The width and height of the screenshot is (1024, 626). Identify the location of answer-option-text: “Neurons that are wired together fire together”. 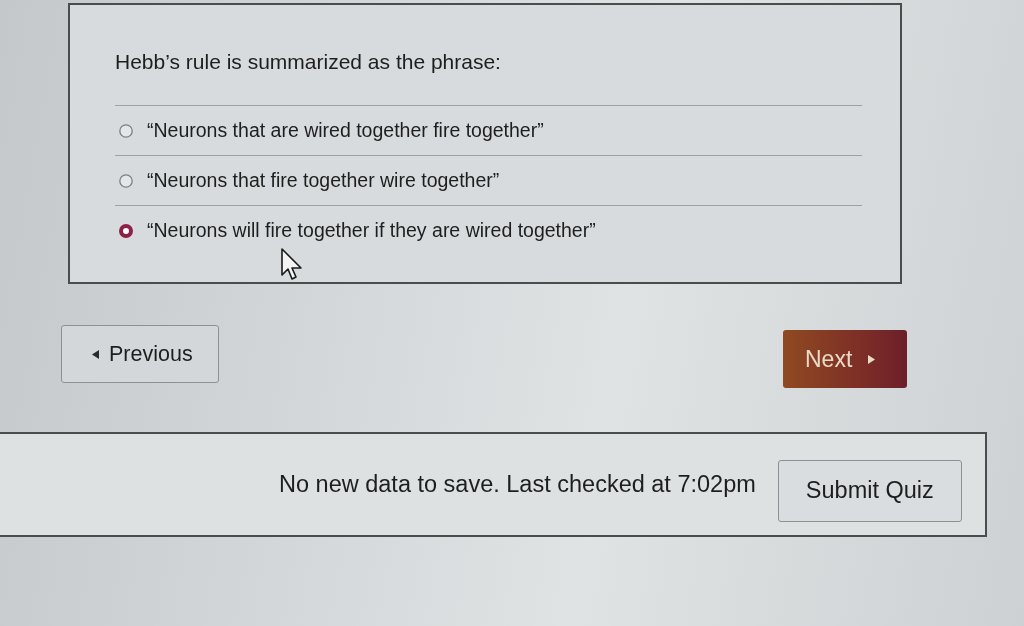
(345, 130).